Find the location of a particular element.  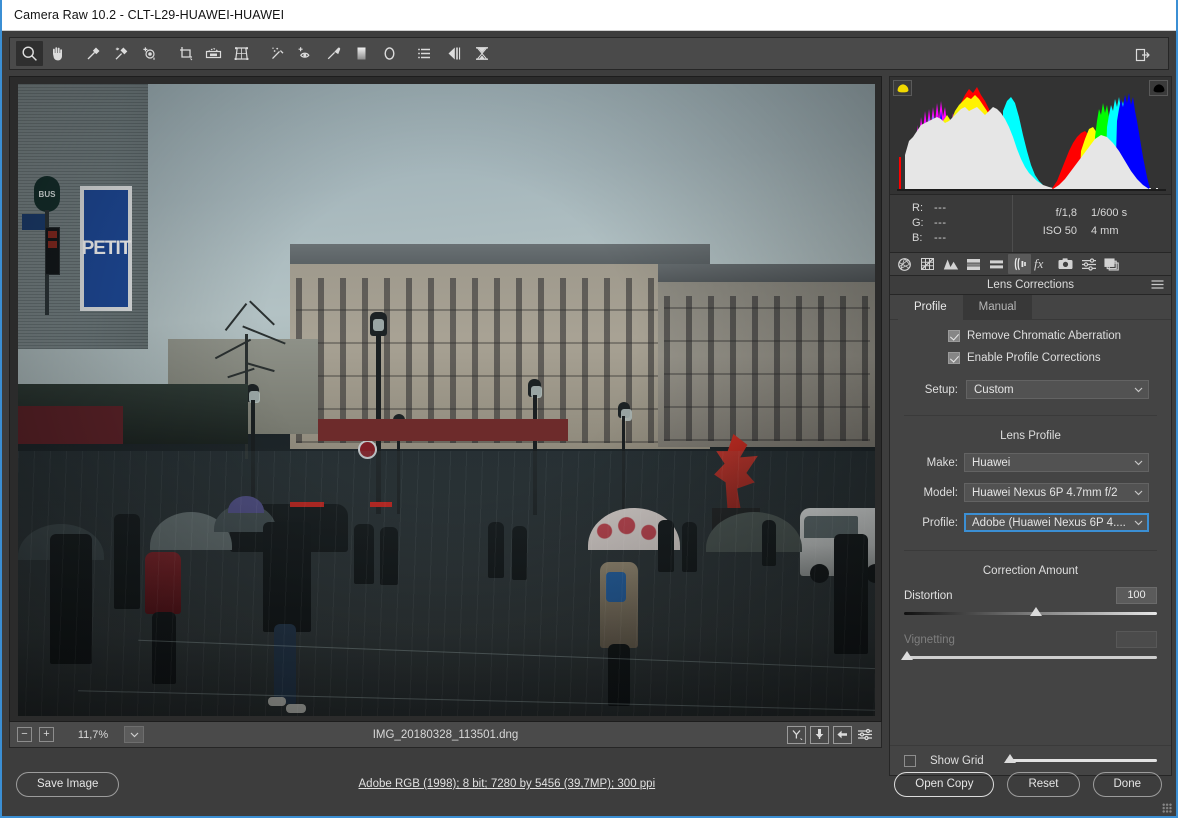

graduated-filter-tool is located at coordinates (361, 53).